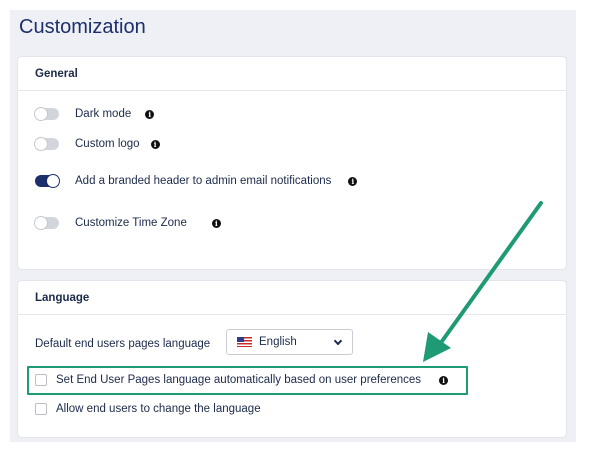 This screenshot has width=599, height=460. What do you see at coordinates (103, 114) in the screenshot?
I see `dark-mode-label: Dark mode` at bounding box center [103, 114].